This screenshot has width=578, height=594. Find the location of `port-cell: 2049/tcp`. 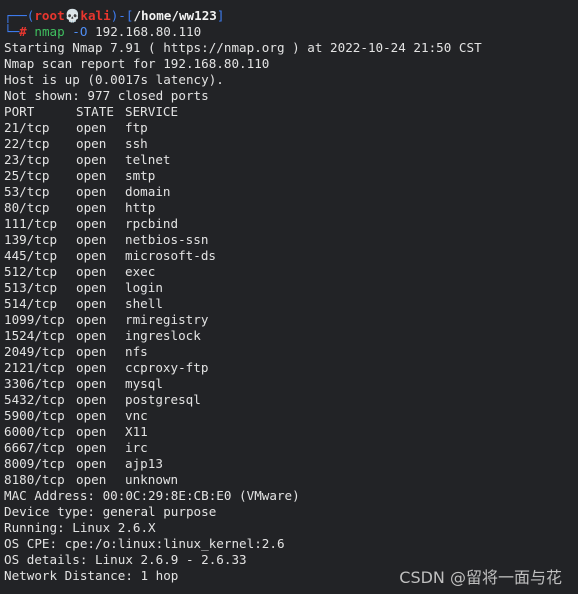

port-cell: 2049/tcp is located at coordinates (34, 351).